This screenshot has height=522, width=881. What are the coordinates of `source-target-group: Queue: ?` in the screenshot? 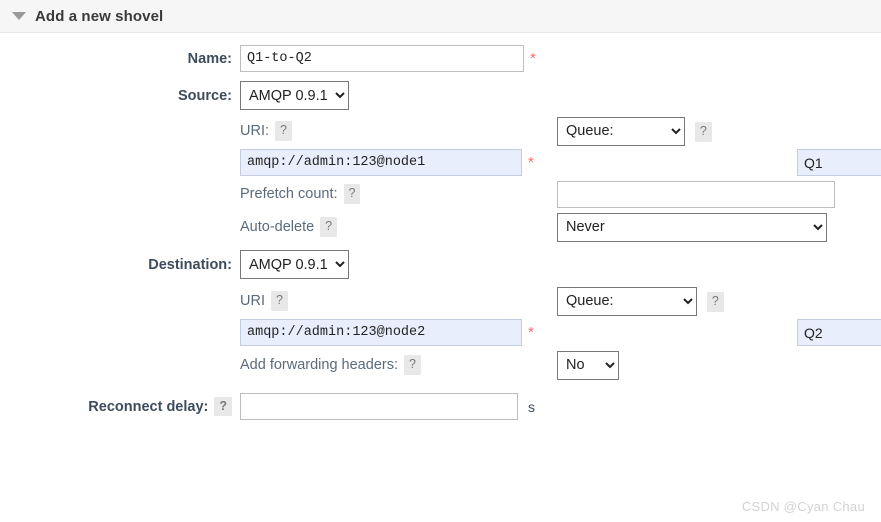 It's located at (634, 131).